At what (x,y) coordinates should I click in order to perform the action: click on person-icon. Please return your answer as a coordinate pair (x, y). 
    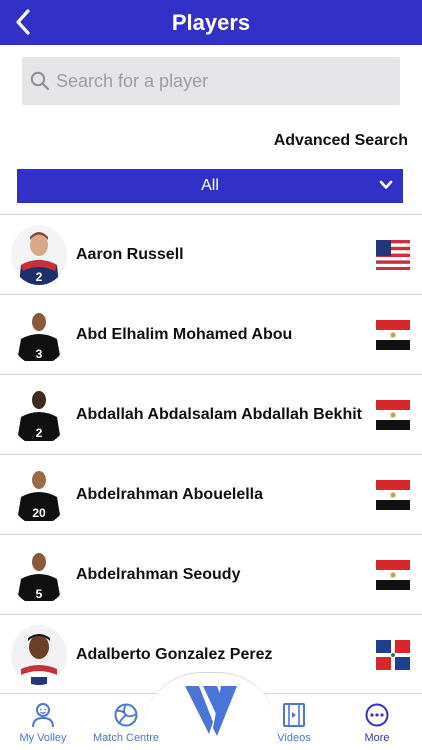
    Looking at the image, I should click on (43, 715).